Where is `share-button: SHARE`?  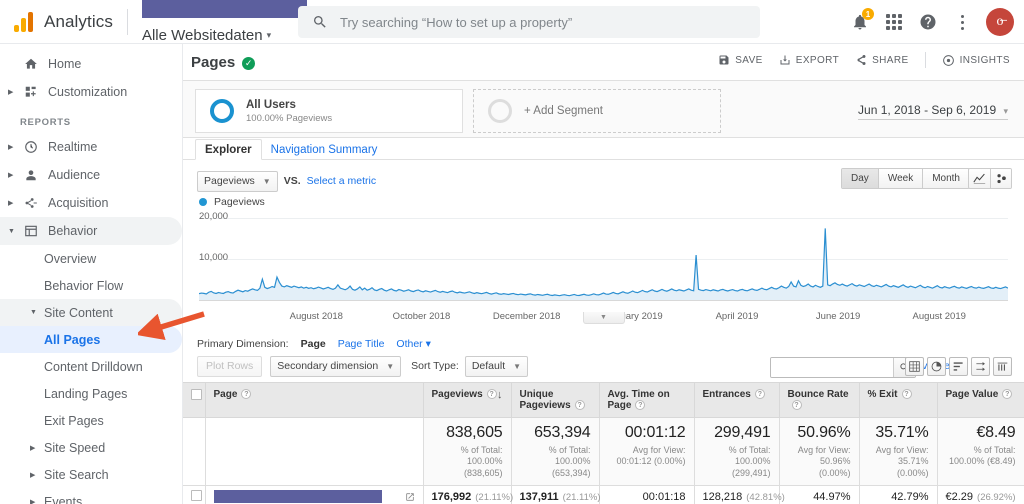
share-button: SHARE is located at coordinates (881, 60).